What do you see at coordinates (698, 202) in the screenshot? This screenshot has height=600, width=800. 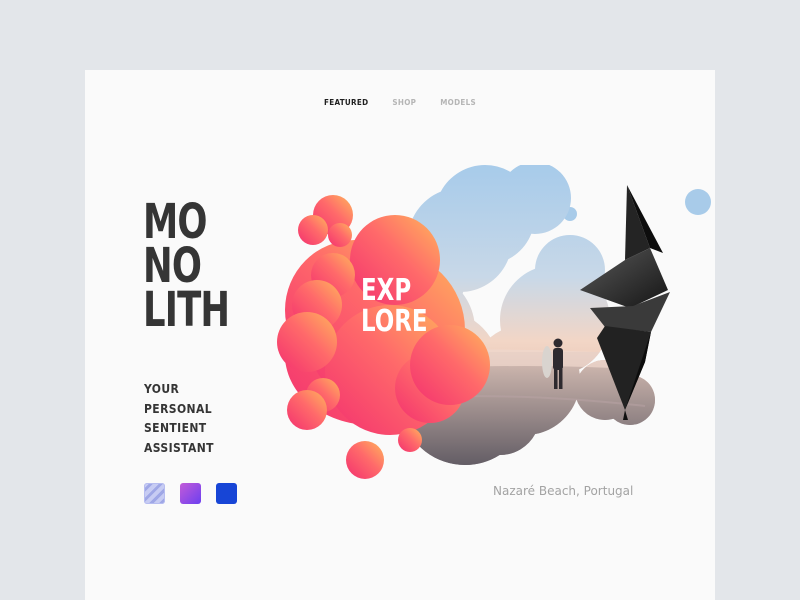 I see `blue-bubble` at bounding box center [698, 202].